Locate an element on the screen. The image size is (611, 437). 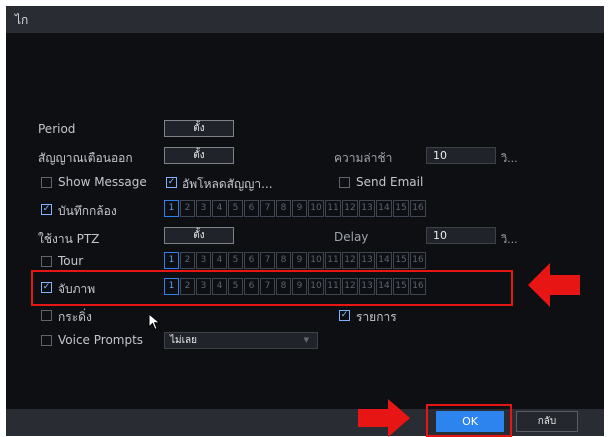
alarm-out-set-button: ตั้ง is located at coordinates (199, 155).